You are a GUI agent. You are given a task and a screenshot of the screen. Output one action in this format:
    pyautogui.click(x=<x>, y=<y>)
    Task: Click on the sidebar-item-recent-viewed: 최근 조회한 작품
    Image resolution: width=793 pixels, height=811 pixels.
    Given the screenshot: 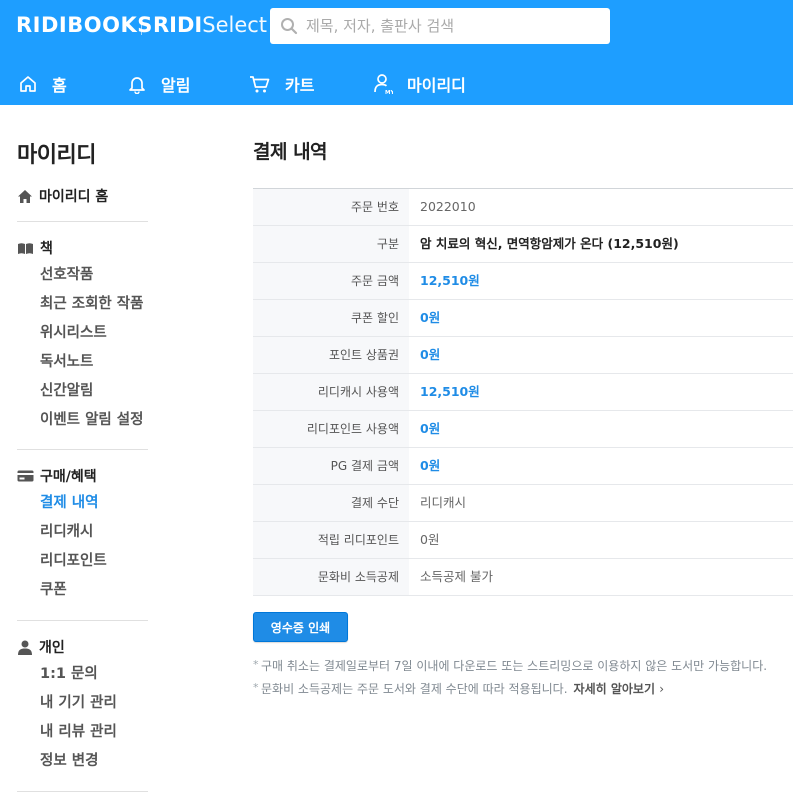 What is the action you would take?
    pyautogui.click(x=94, y=304)
    